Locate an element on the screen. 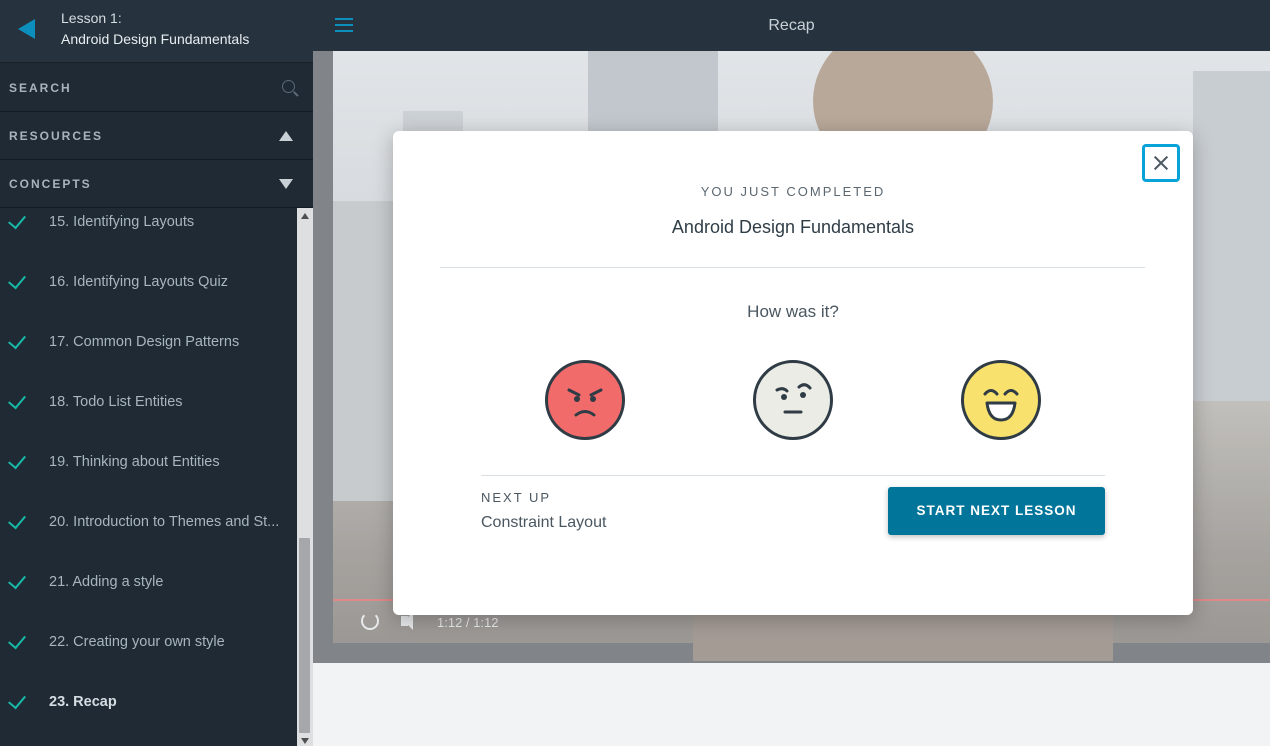 This screenshot has height=746, width=1270. concept-item: 17. Common Design Patterns is located at coordinates (148, 344).